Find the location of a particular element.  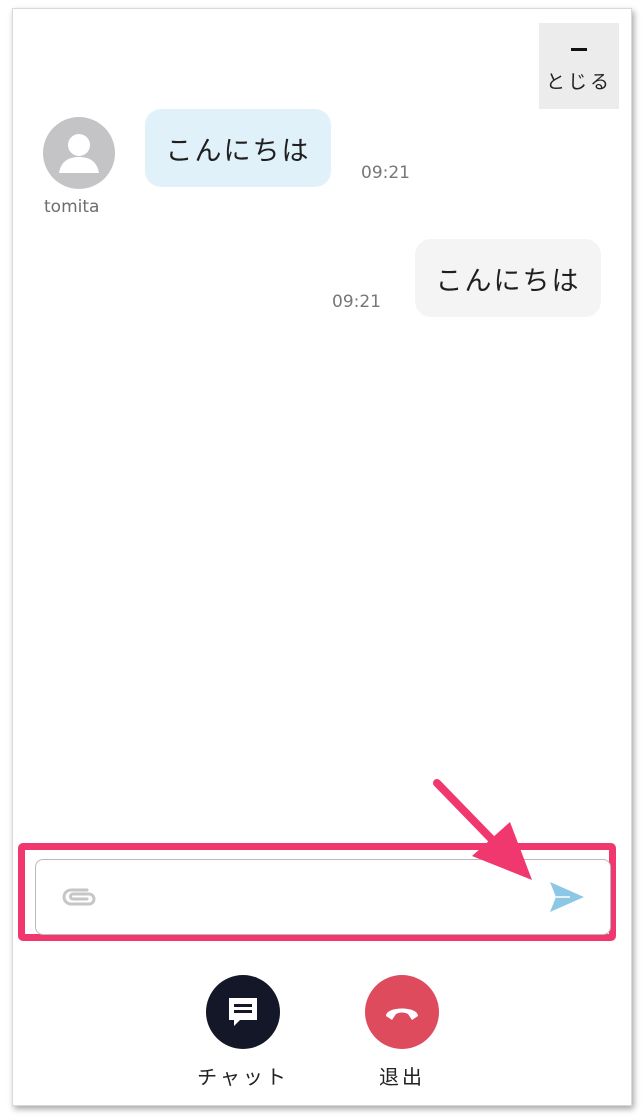

exit-button: 退出 is located at coordinates (402, 1035).